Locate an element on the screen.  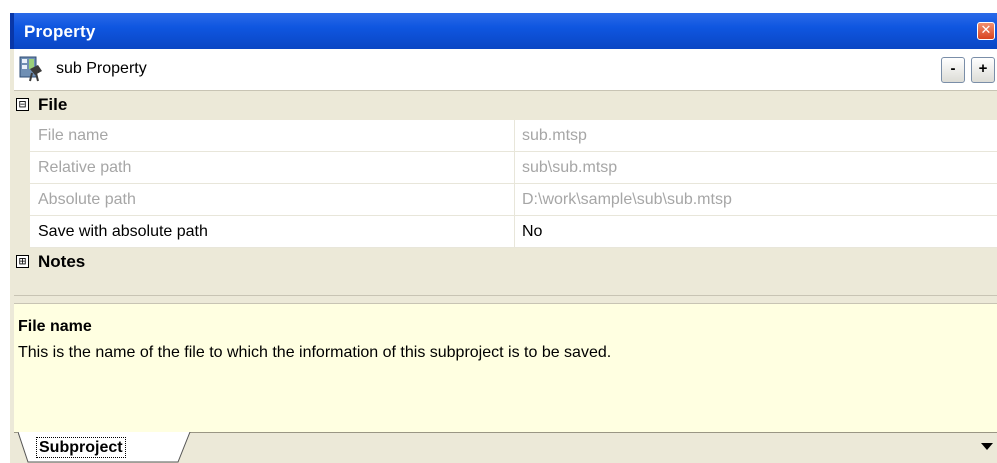
property-value: No is located at coordinates (532, 231).